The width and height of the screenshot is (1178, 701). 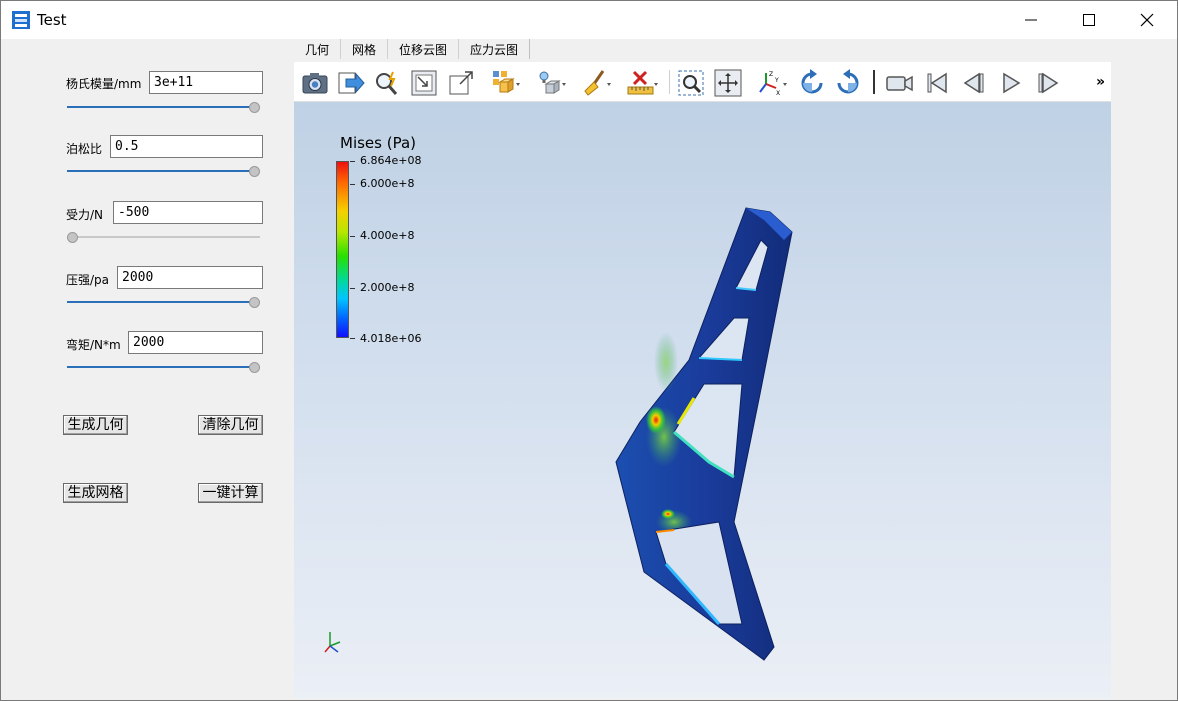 I want to click on clear-brush-icon, so click(x=597, y=83).